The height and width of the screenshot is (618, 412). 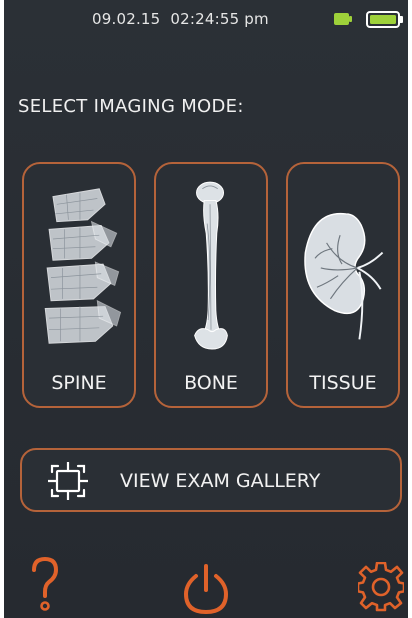 I want to click on device-battery-icon, so click(x=384, y=19).